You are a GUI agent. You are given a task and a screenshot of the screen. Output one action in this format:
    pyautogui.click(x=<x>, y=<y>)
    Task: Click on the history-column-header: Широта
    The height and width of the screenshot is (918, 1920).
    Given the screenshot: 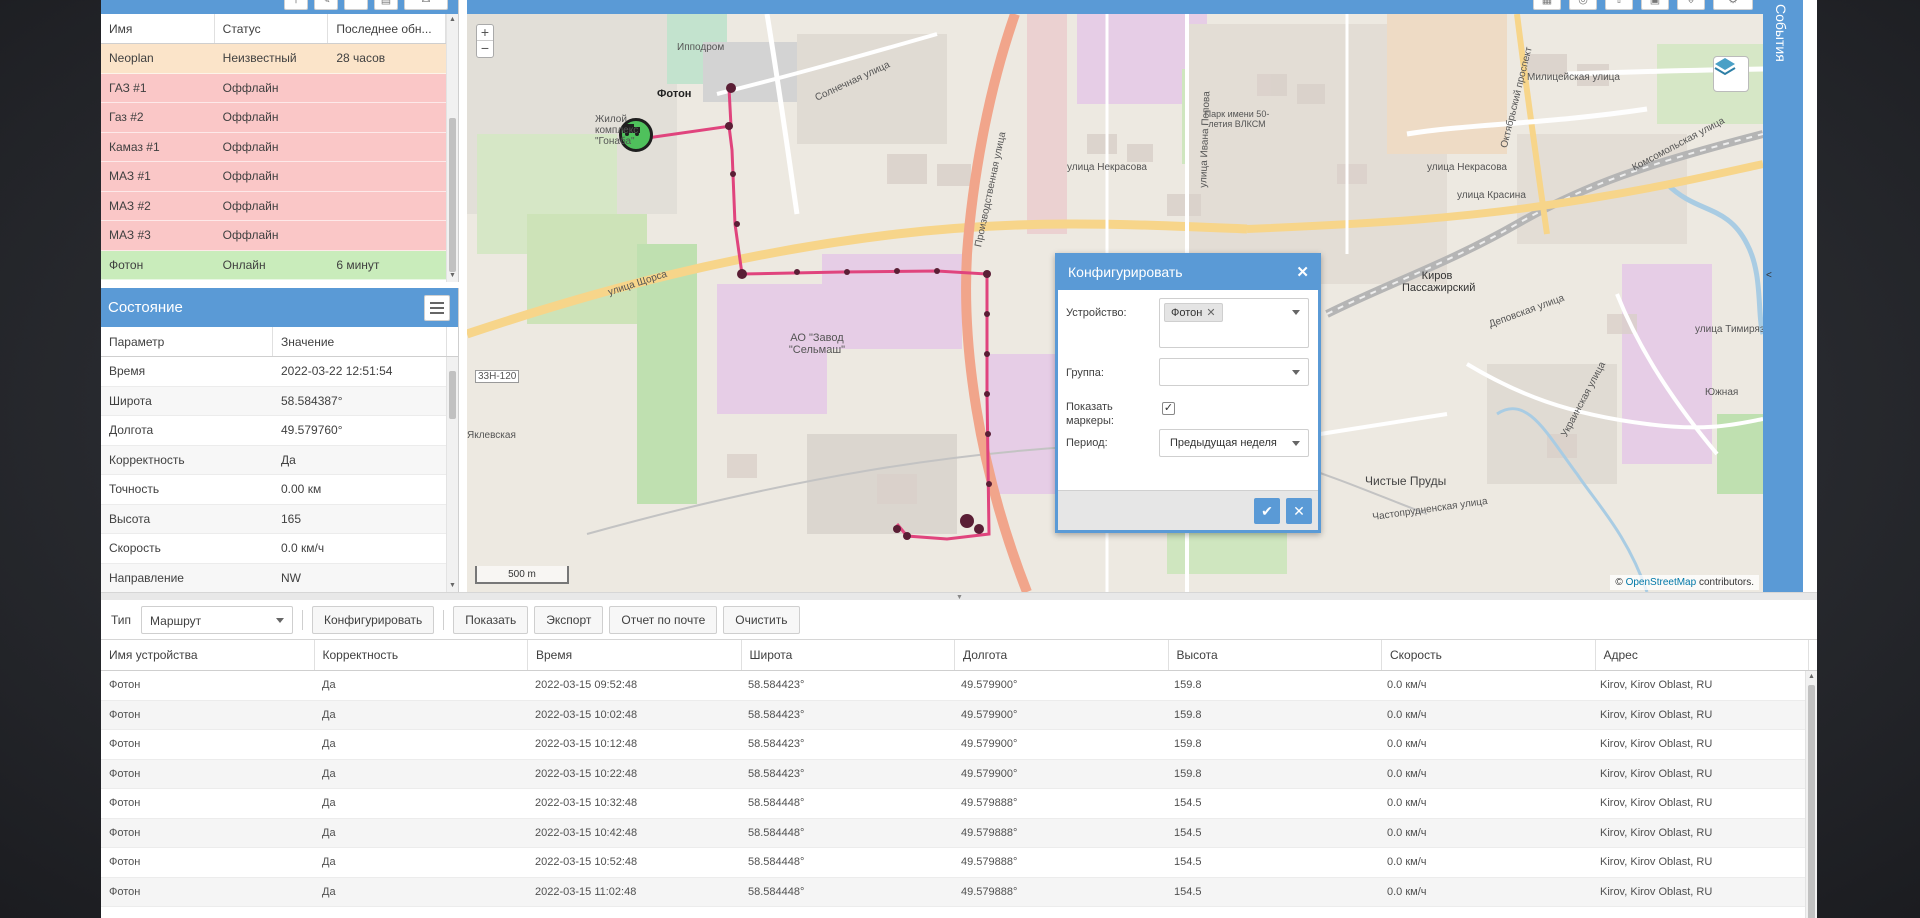 What is the action you would take?
    pyautogui.click(x=848, y=655)
    